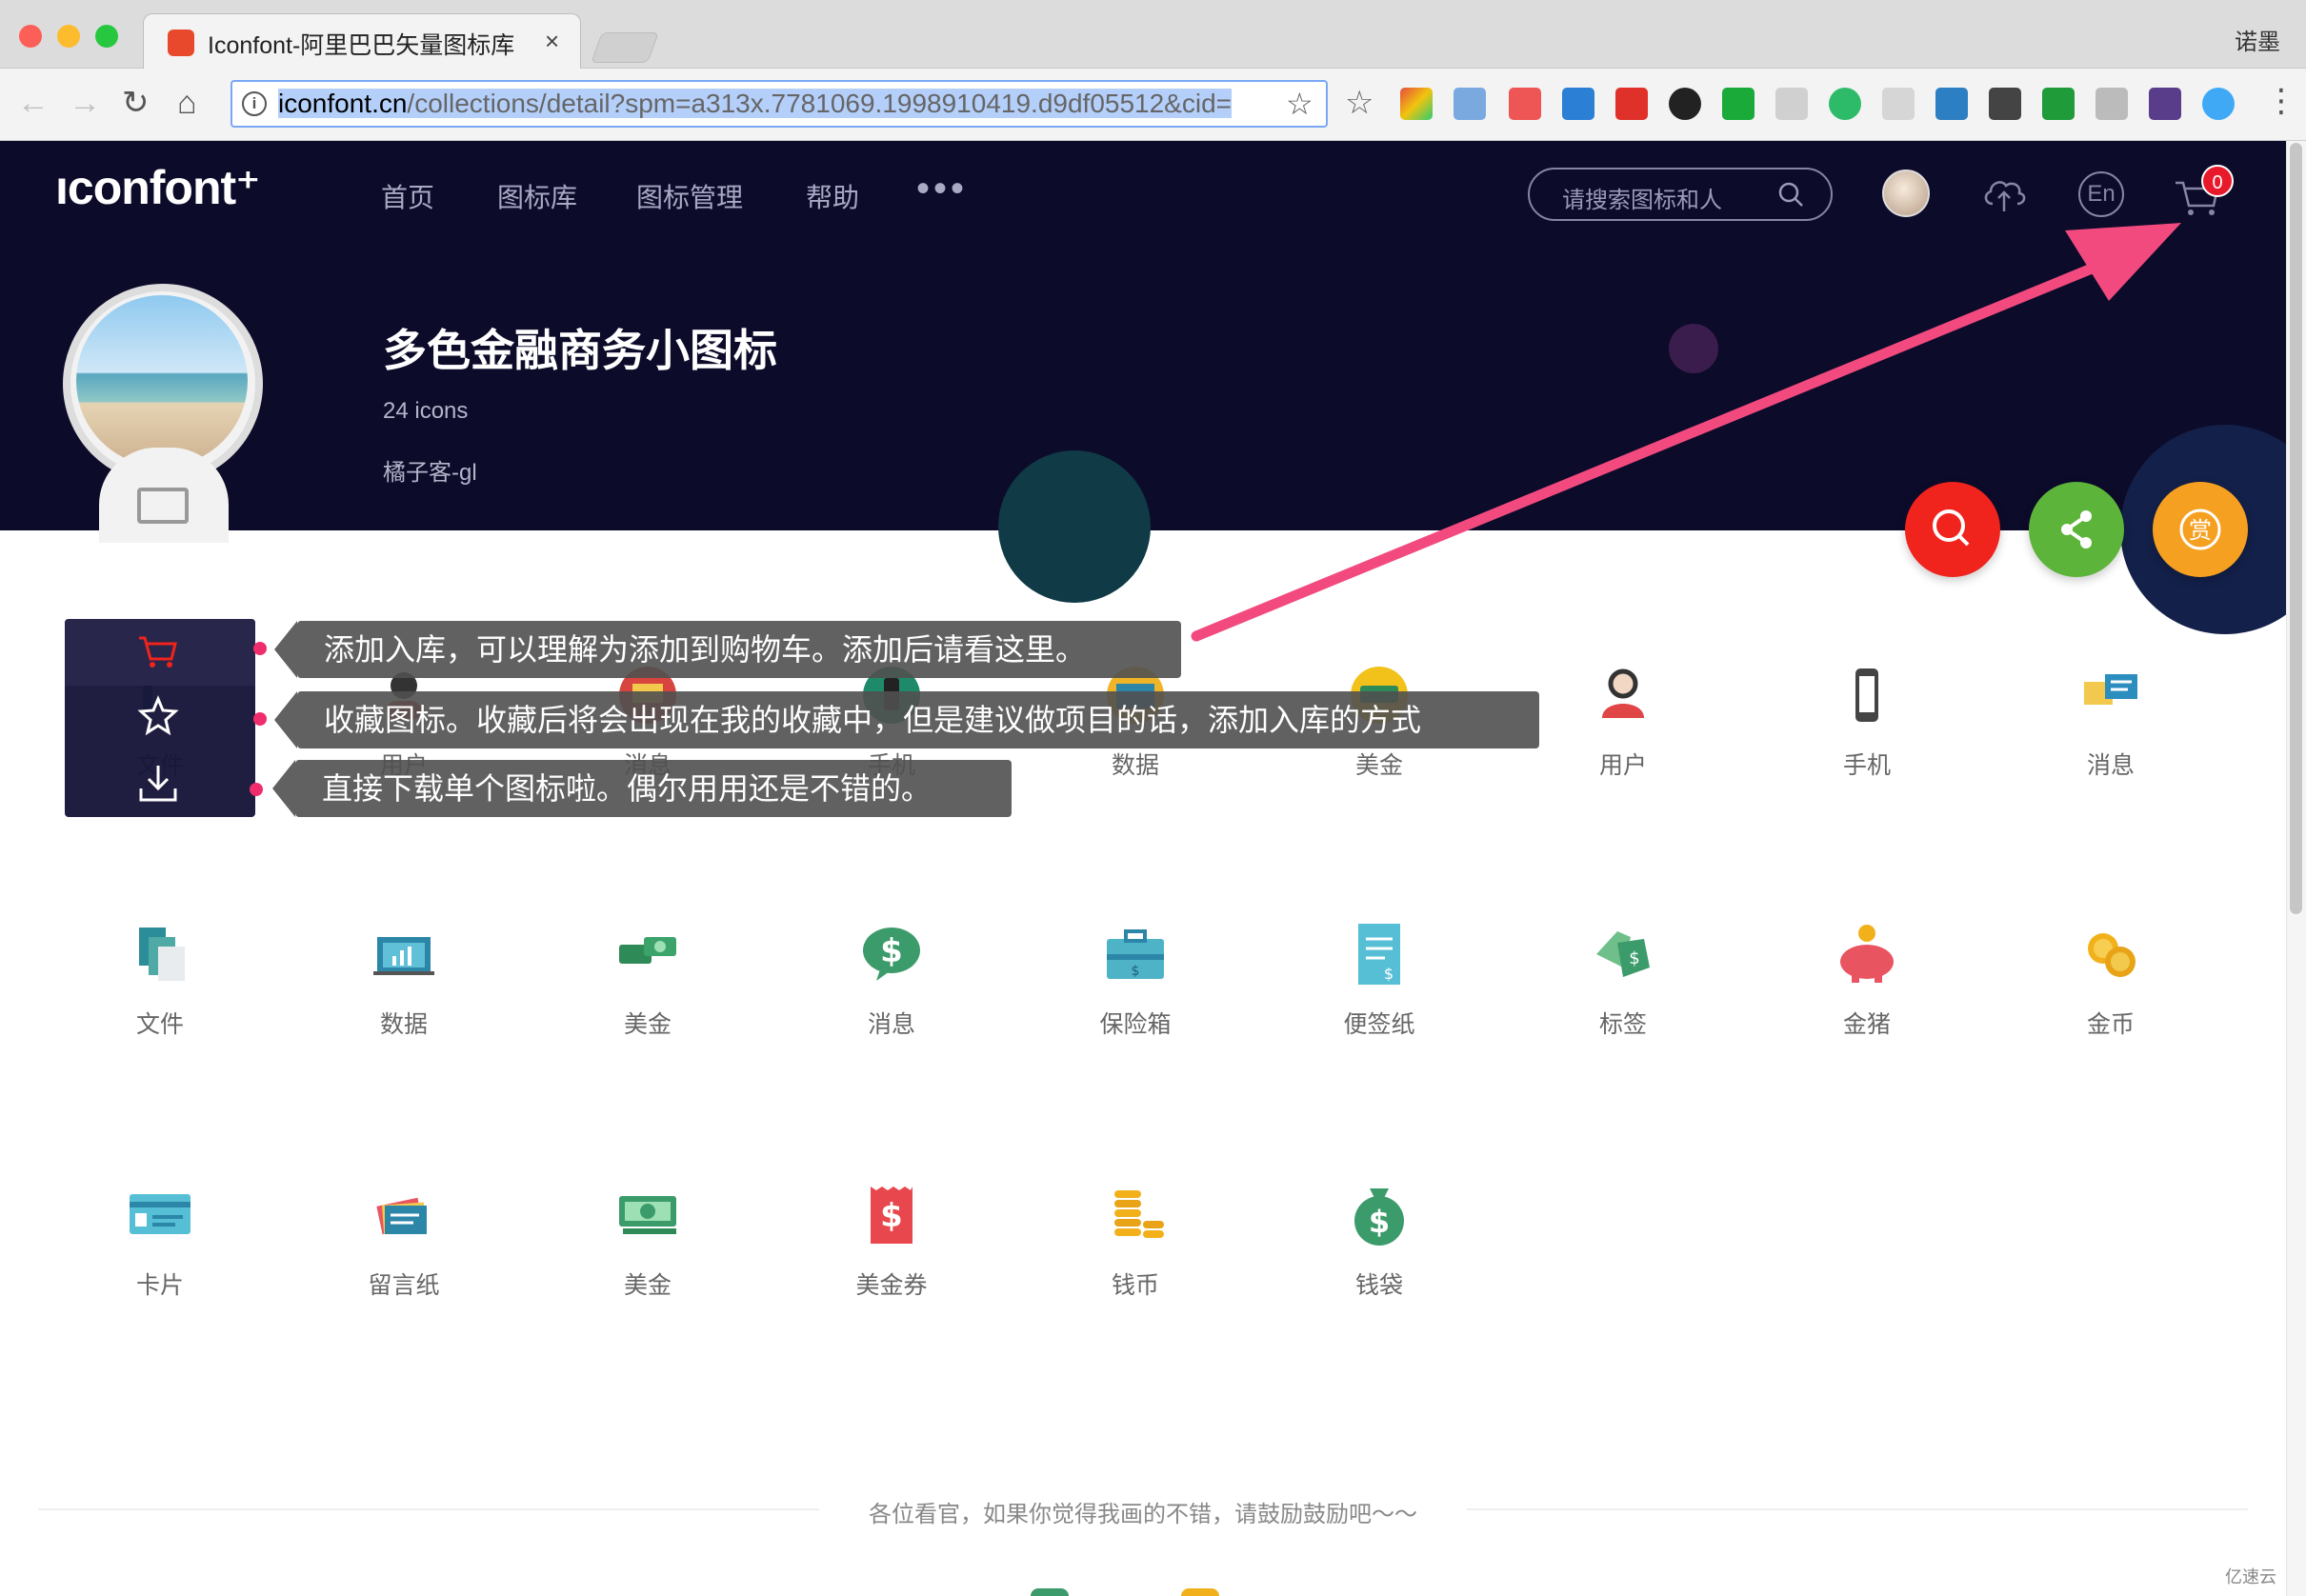 The width and height of the screenshot is (2306, 1596). What do you see at coordinates (1623, 989) in the screenshot?
I see `icon-card: $ 标签` at bounding box center [1623, 989].